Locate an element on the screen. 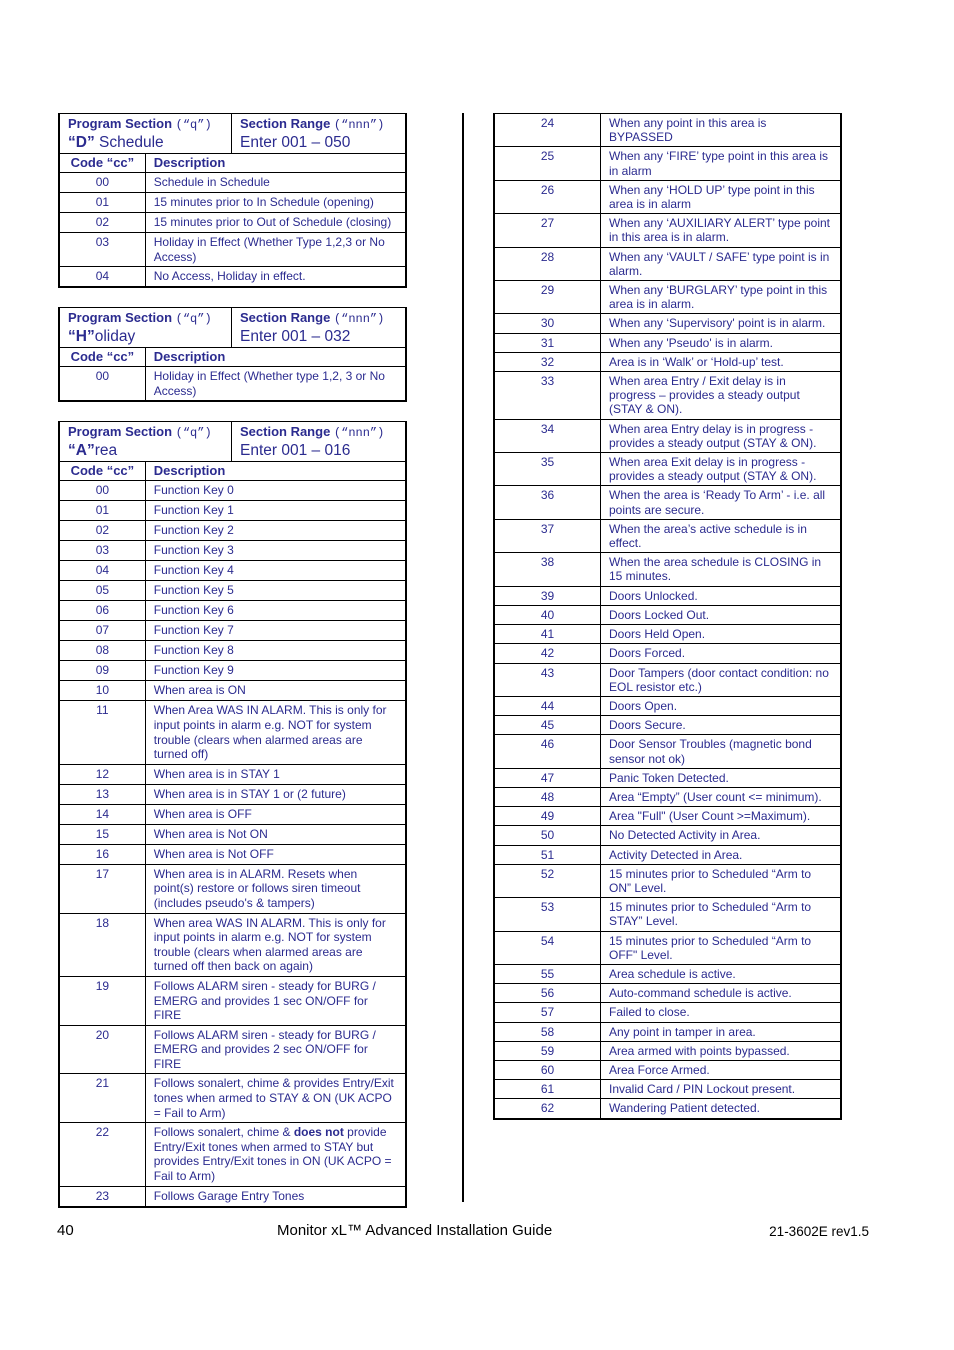 The height and width of the screenshot is (1350, 954). page-number: 40 is located at coordinates (65, 1230).